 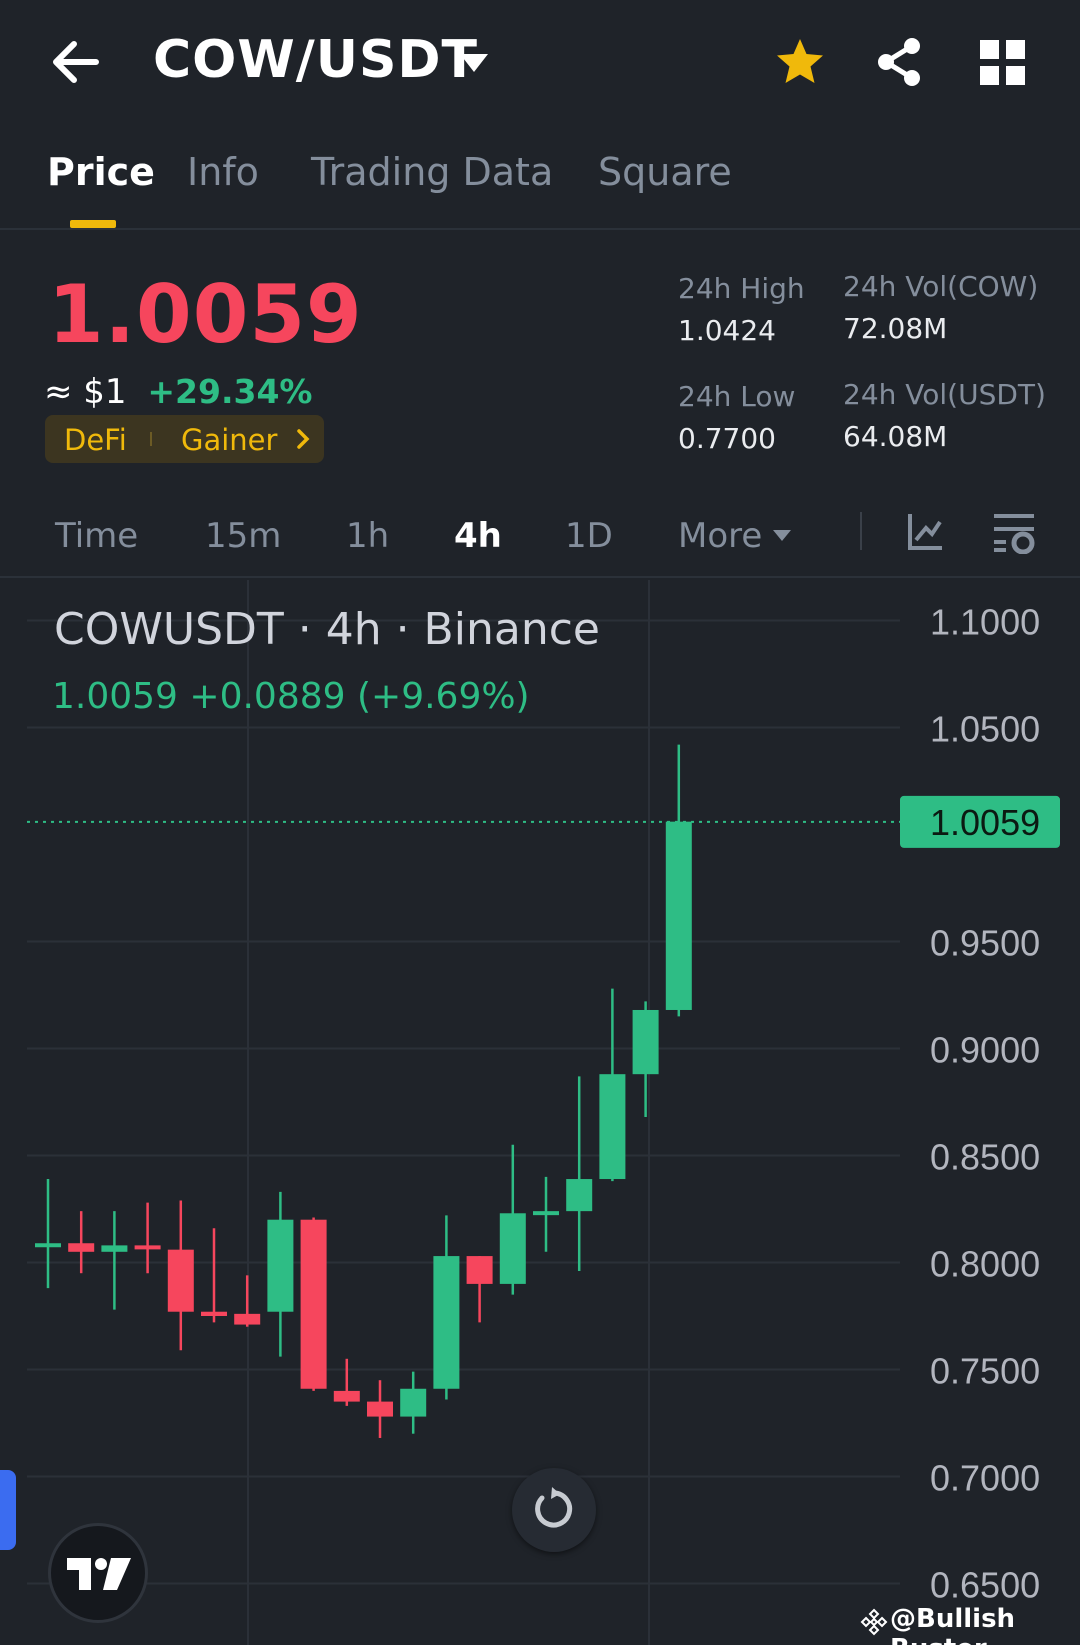 I want to click on reset-chart-button, so click(x=554, y=1510).